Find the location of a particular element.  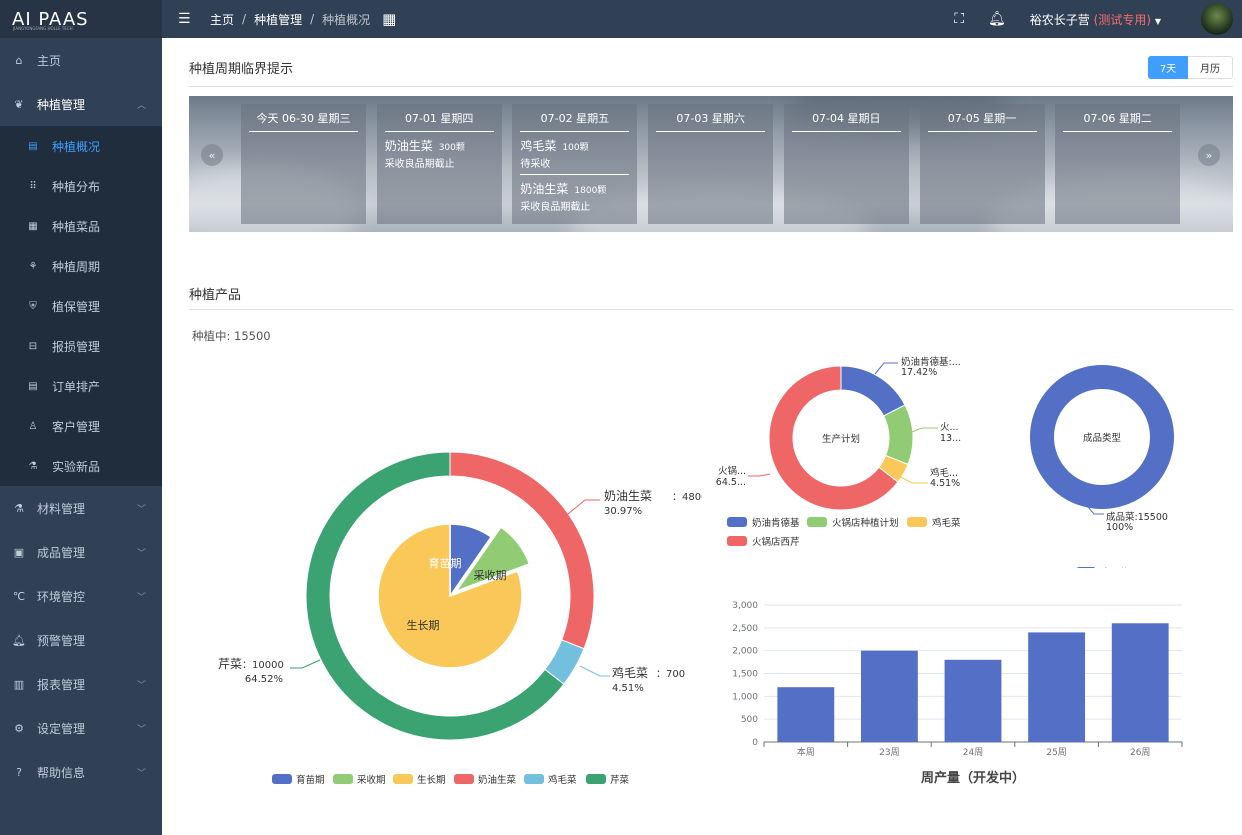

submenu-item-label: 种植周期 is located at coordinates (76, 266).